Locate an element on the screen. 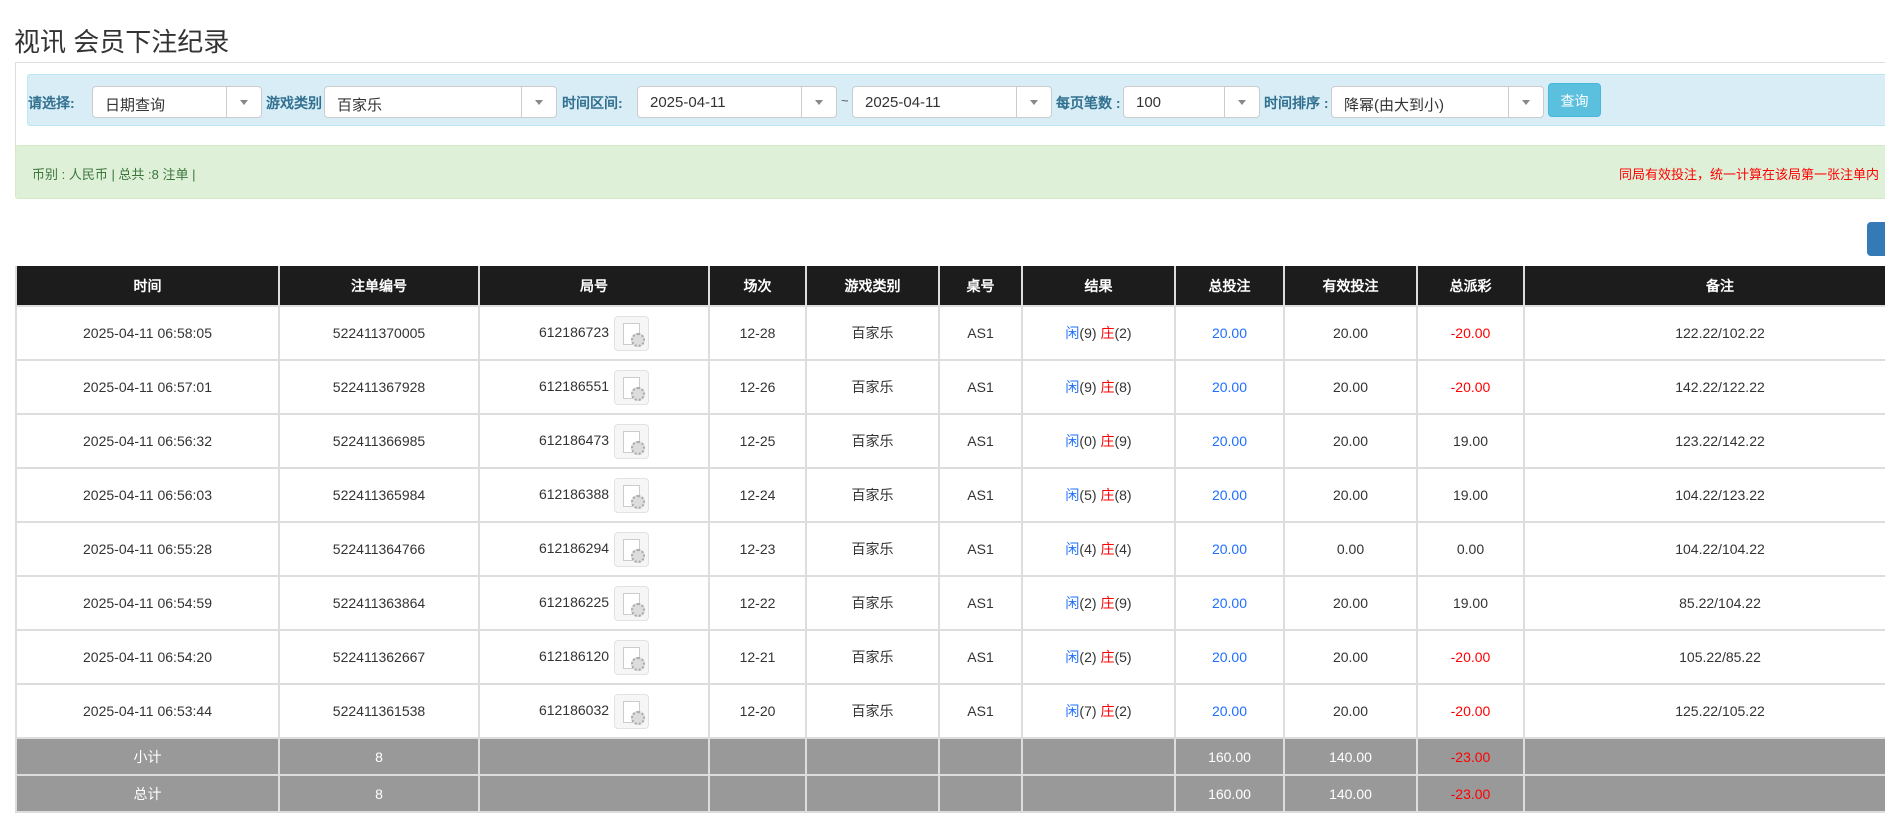 The width and height of the screenshot is (1885, 832). session-cell: 12-21 is located at coordinates (757, 657).